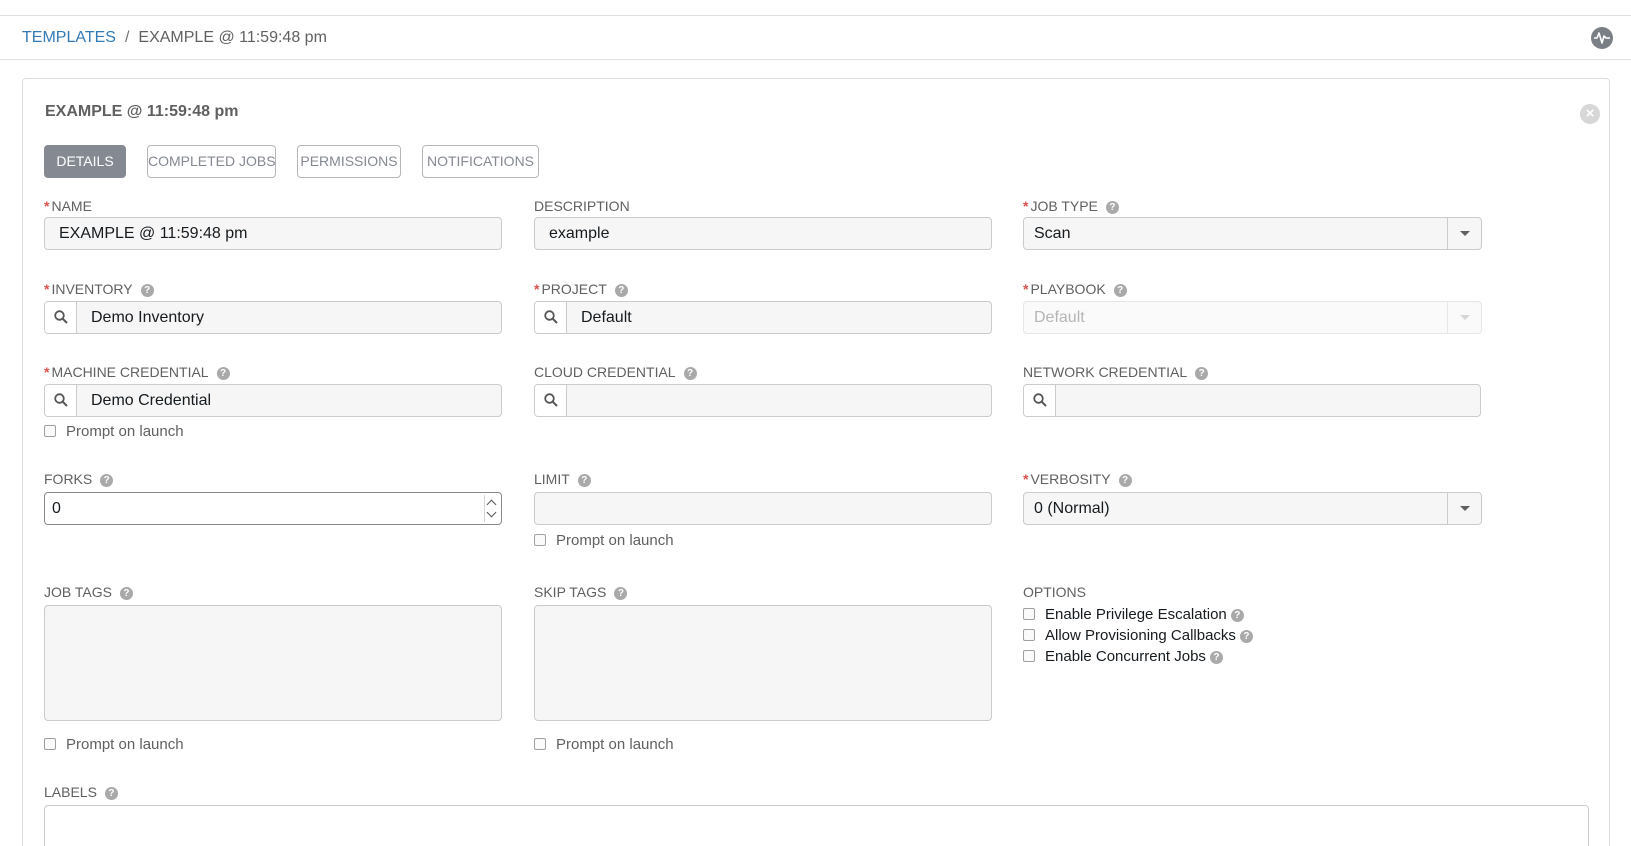  Describe the element at coordinates (68, 479) in the screenshot. I see `forks-label-text: FORKS` at that location.